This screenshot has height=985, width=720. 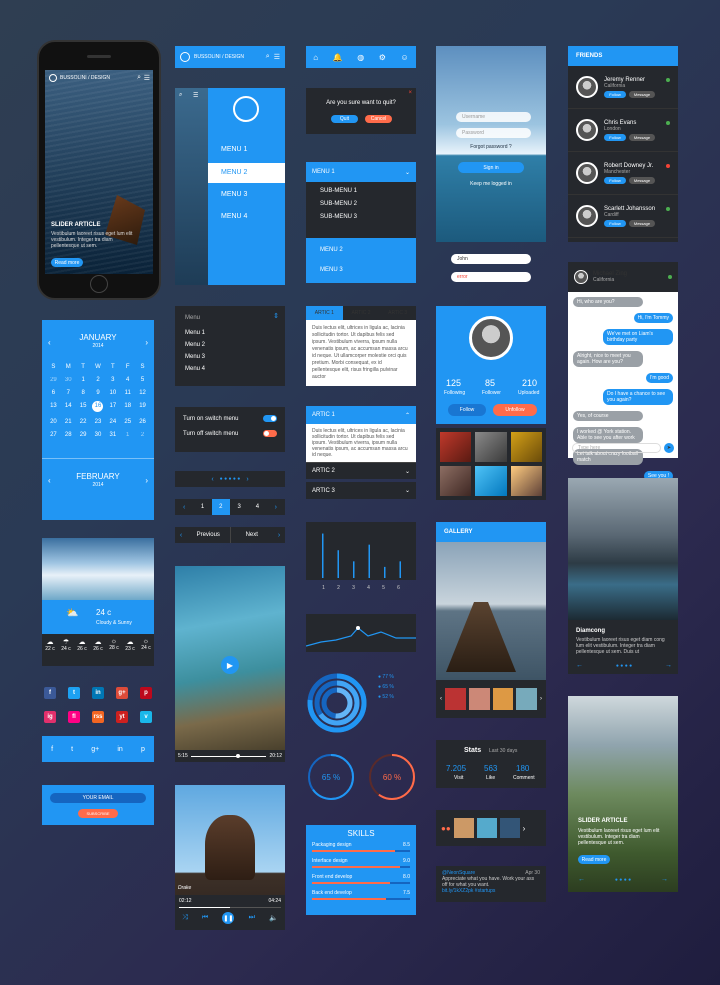 What do you see at coordinates (98, 693) in the screenshot?
I see `linkedin-icon: in` at bounding box center [98, 693].